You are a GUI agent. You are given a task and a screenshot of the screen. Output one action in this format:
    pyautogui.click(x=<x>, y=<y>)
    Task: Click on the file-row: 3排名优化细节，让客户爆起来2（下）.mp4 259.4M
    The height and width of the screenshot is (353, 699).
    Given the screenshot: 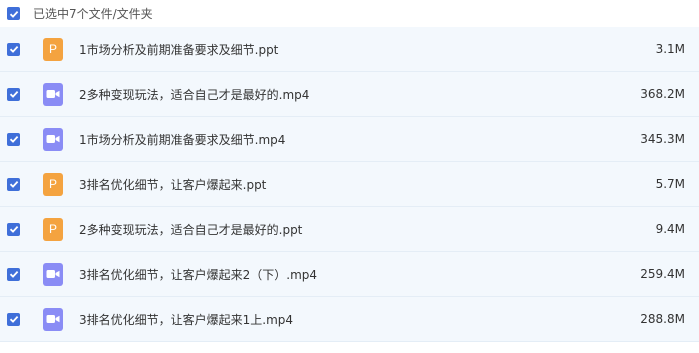 What is the action you would take?
    pyautogui.click(x=349, y=274)
    